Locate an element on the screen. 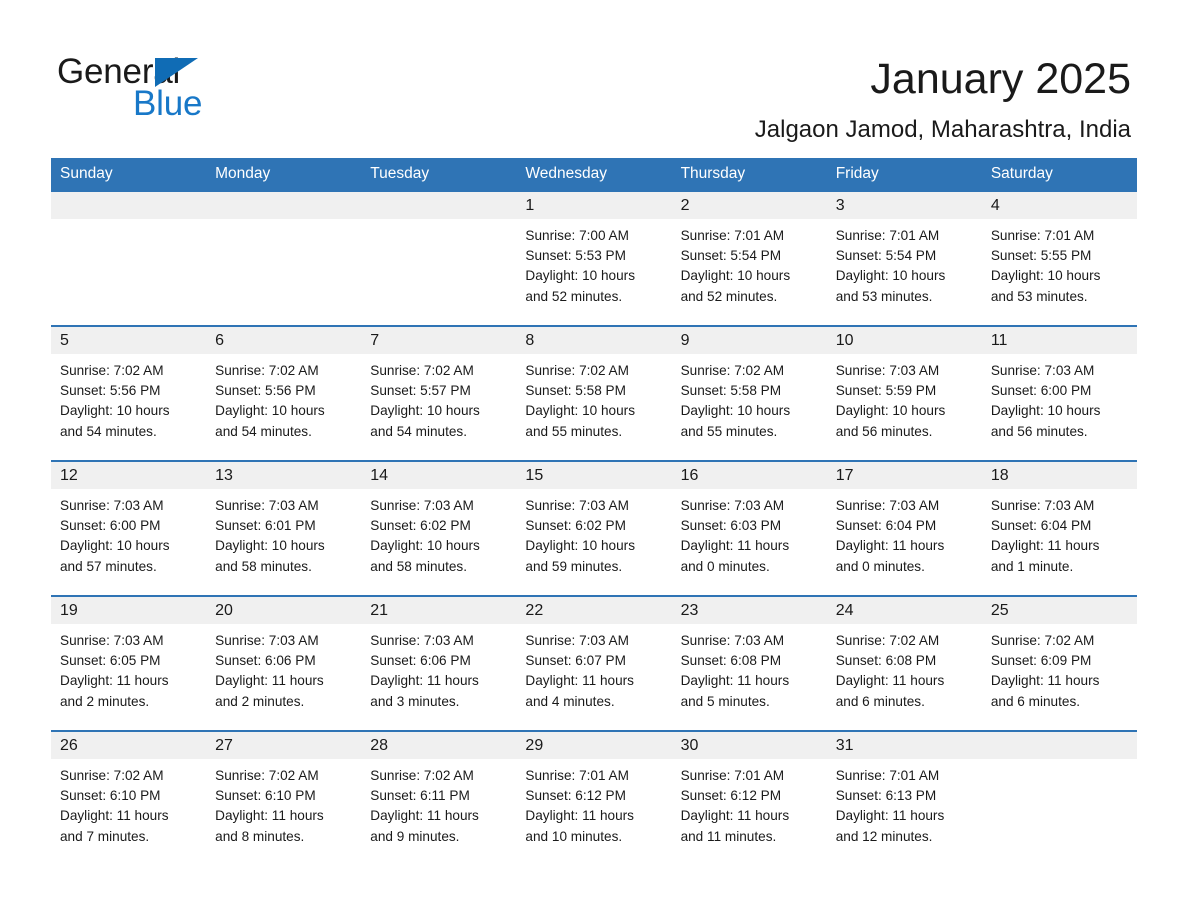 The image size is (1188, 918). sunrise-text: Sunrise: 7:00 AM is located at coordinates (577, 235).